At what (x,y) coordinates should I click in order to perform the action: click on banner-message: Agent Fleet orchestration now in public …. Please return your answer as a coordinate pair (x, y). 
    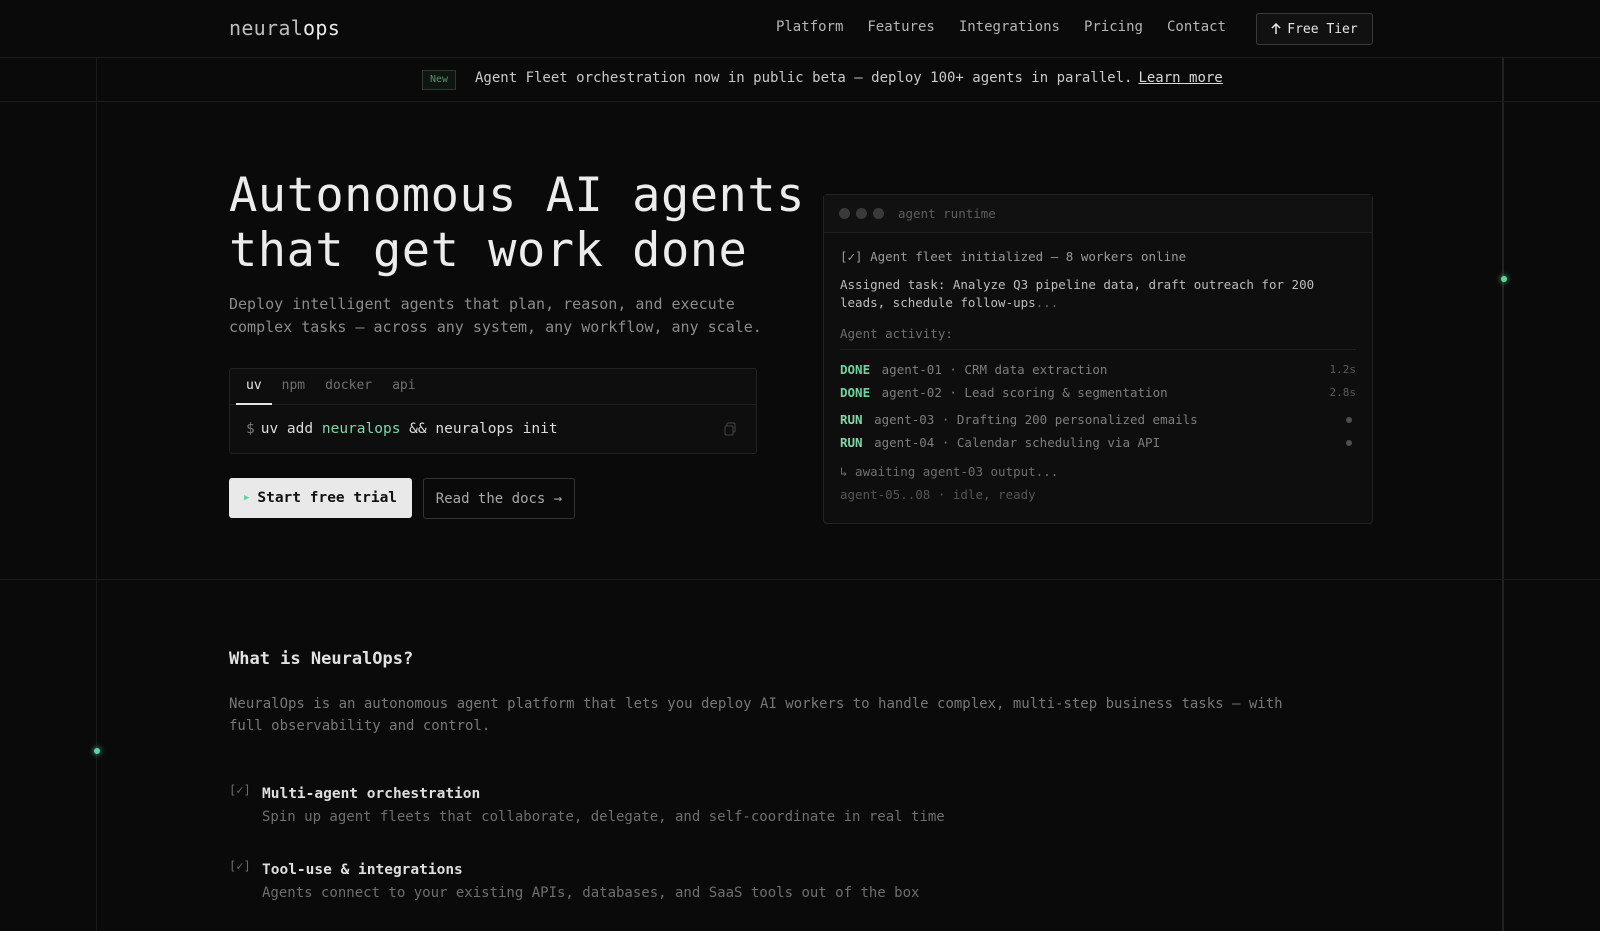
    Looking at the image, I should click on (804, 78).